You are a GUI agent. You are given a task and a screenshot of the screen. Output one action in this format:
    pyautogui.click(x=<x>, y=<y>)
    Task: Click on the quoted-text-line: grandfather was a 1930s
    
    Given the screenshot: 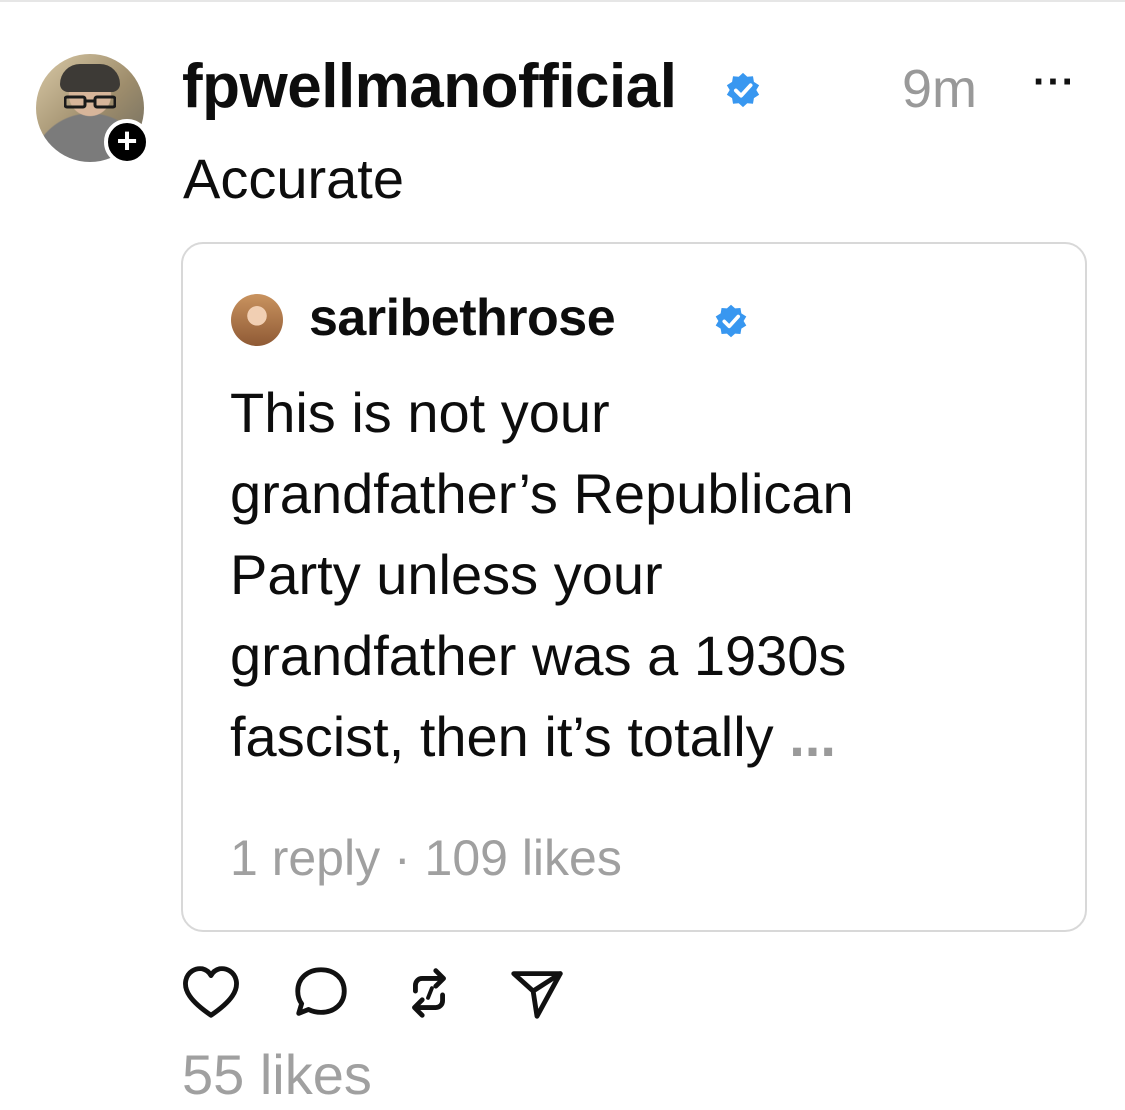 What is the action you would take?
    pyautogui.click(x=538, y=655)
    